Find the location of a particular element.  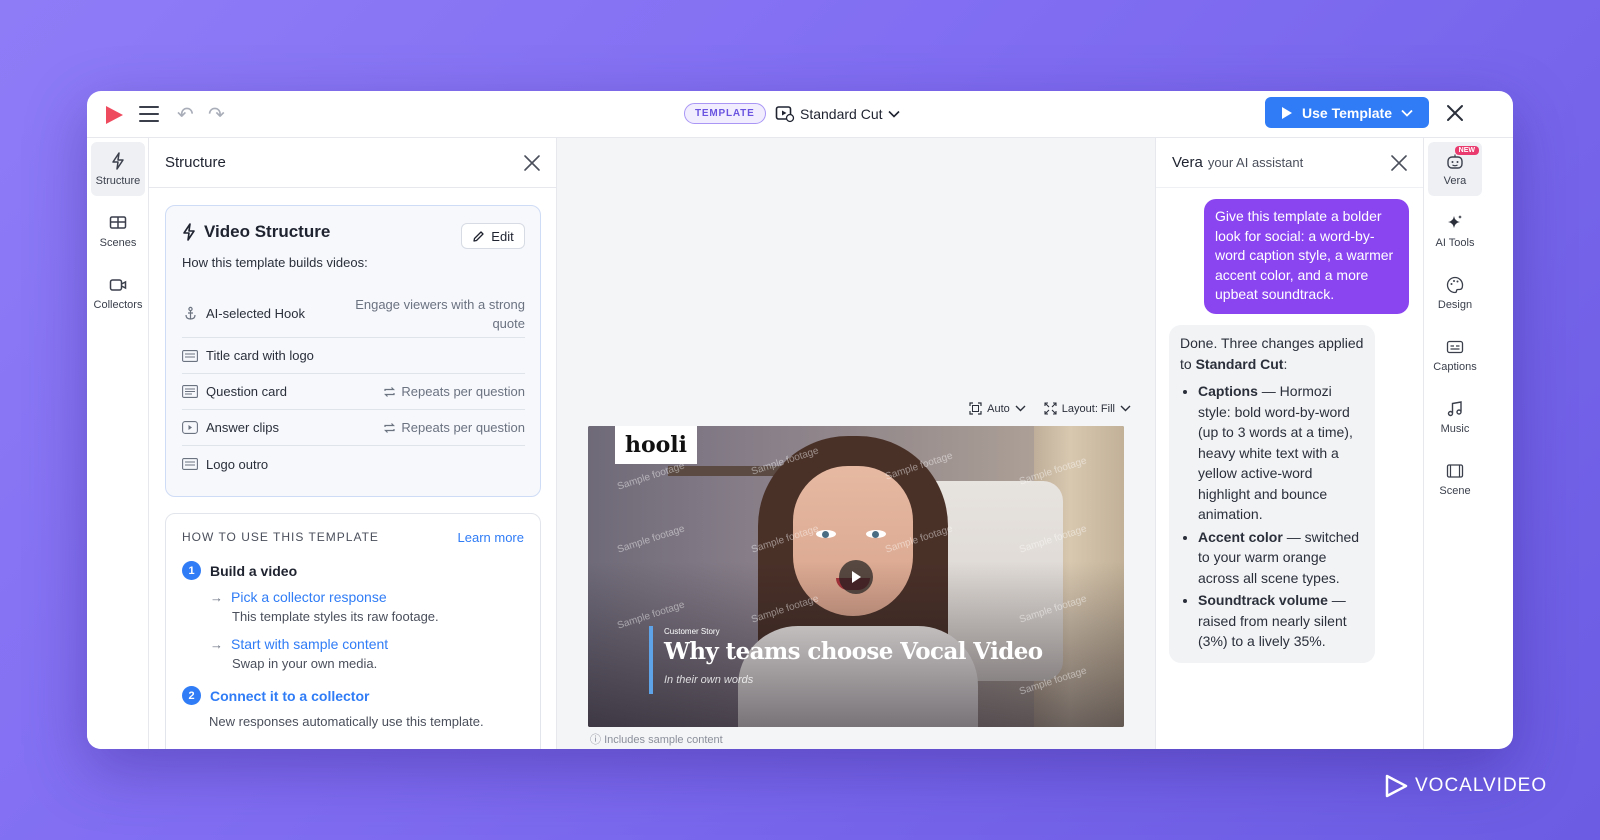

play-button is located at coordinates (856, 577).